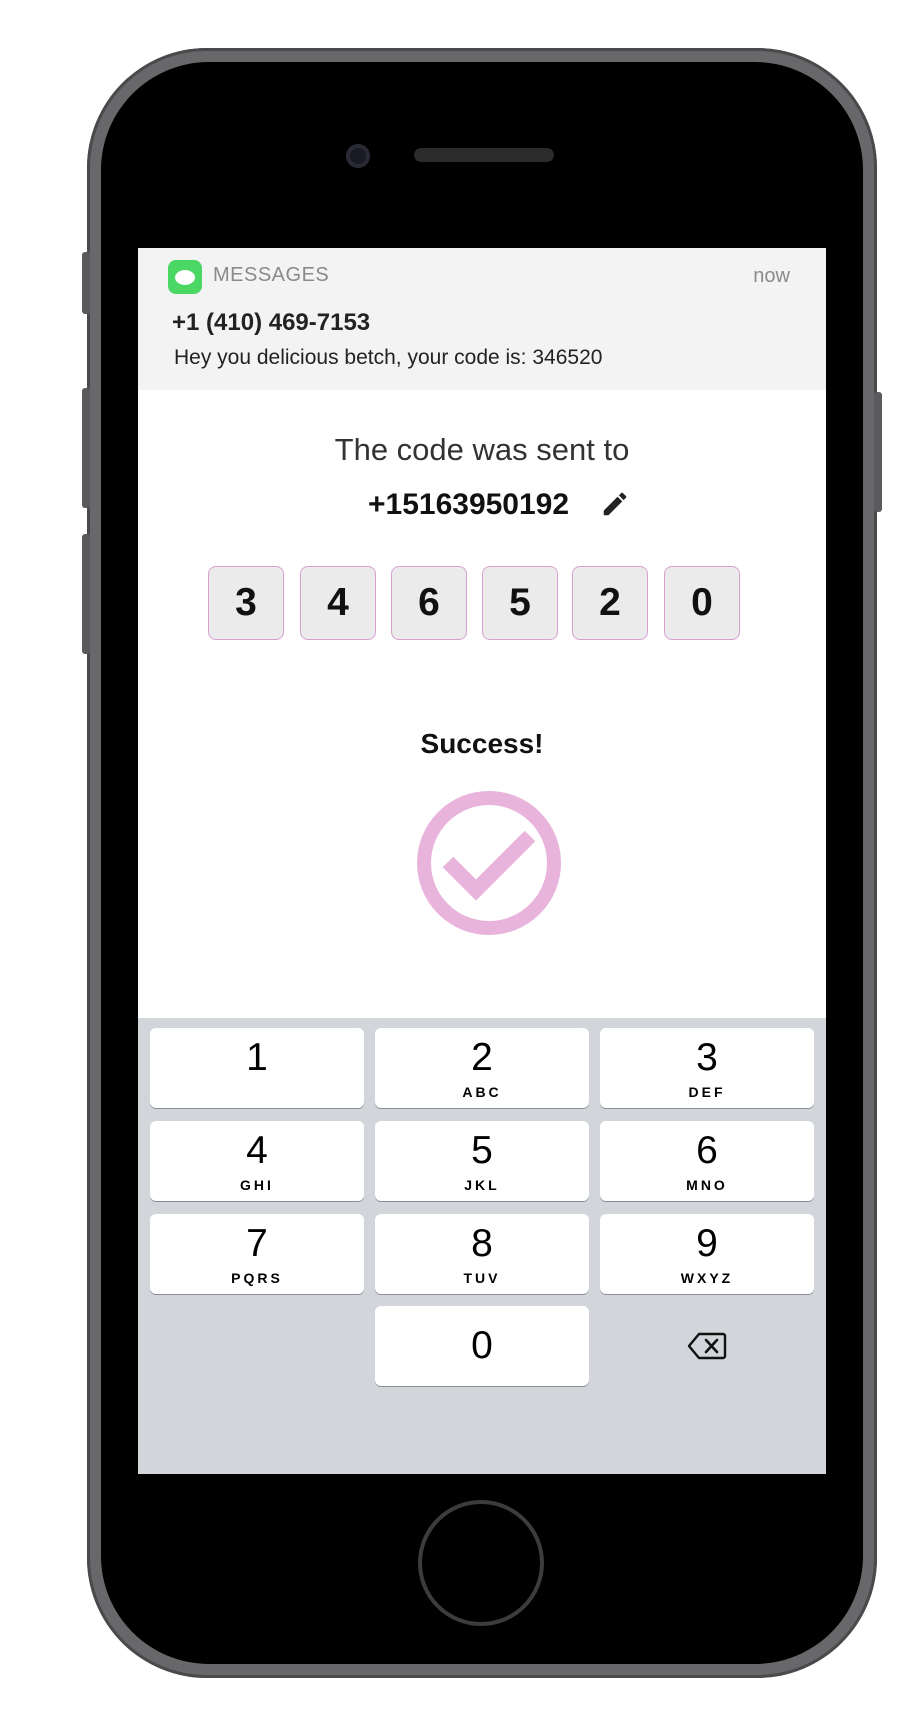 The width and height of the screenshot is (906, 1718). I want to click on key-9: 9 WXYZ, so click(707, 1254).